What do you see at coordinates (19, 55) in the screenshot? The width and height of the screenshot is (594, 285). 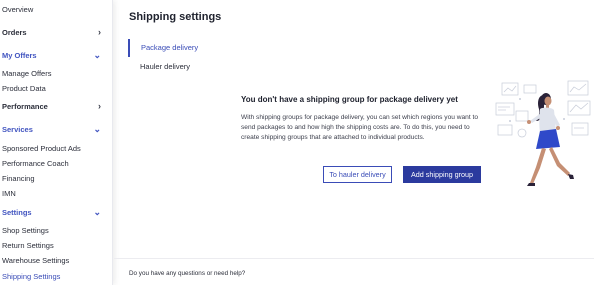 I see `sidebar-item-label: My Offers` at bounding box center [19, 55].